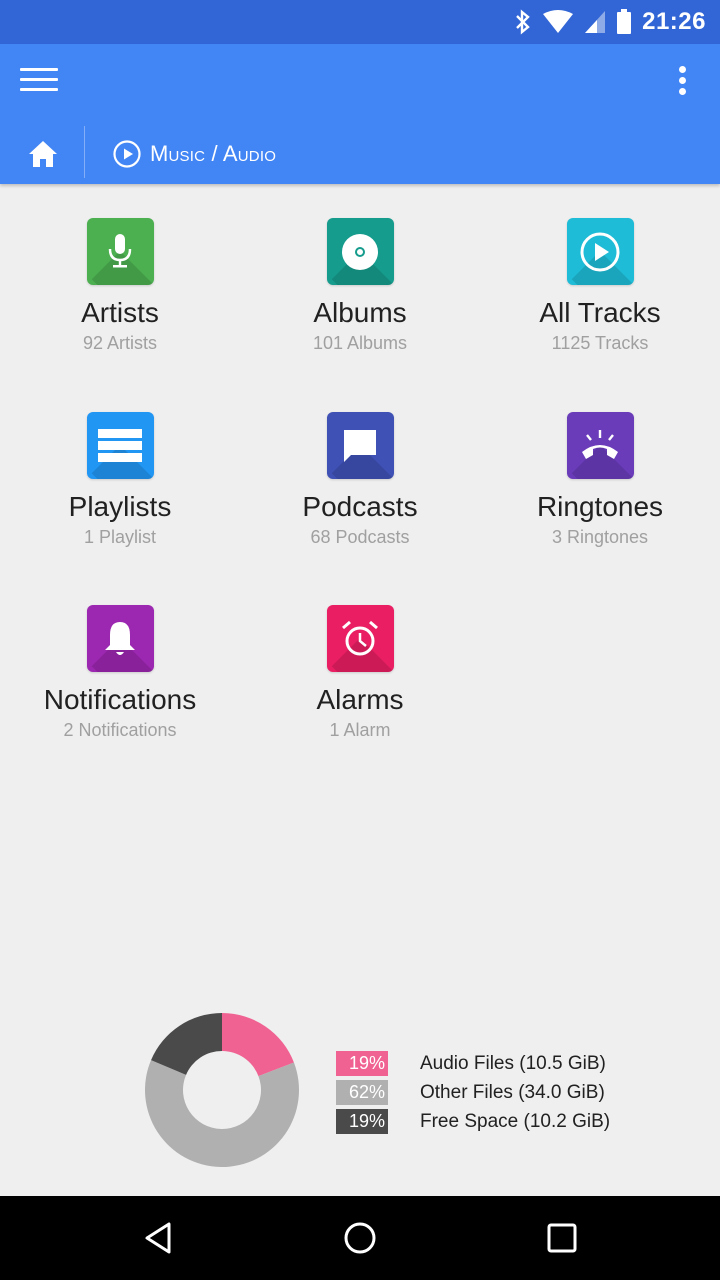  Describe the element at coordinates (360, 251) in the screenshot. I see `disc-icon` at that location.